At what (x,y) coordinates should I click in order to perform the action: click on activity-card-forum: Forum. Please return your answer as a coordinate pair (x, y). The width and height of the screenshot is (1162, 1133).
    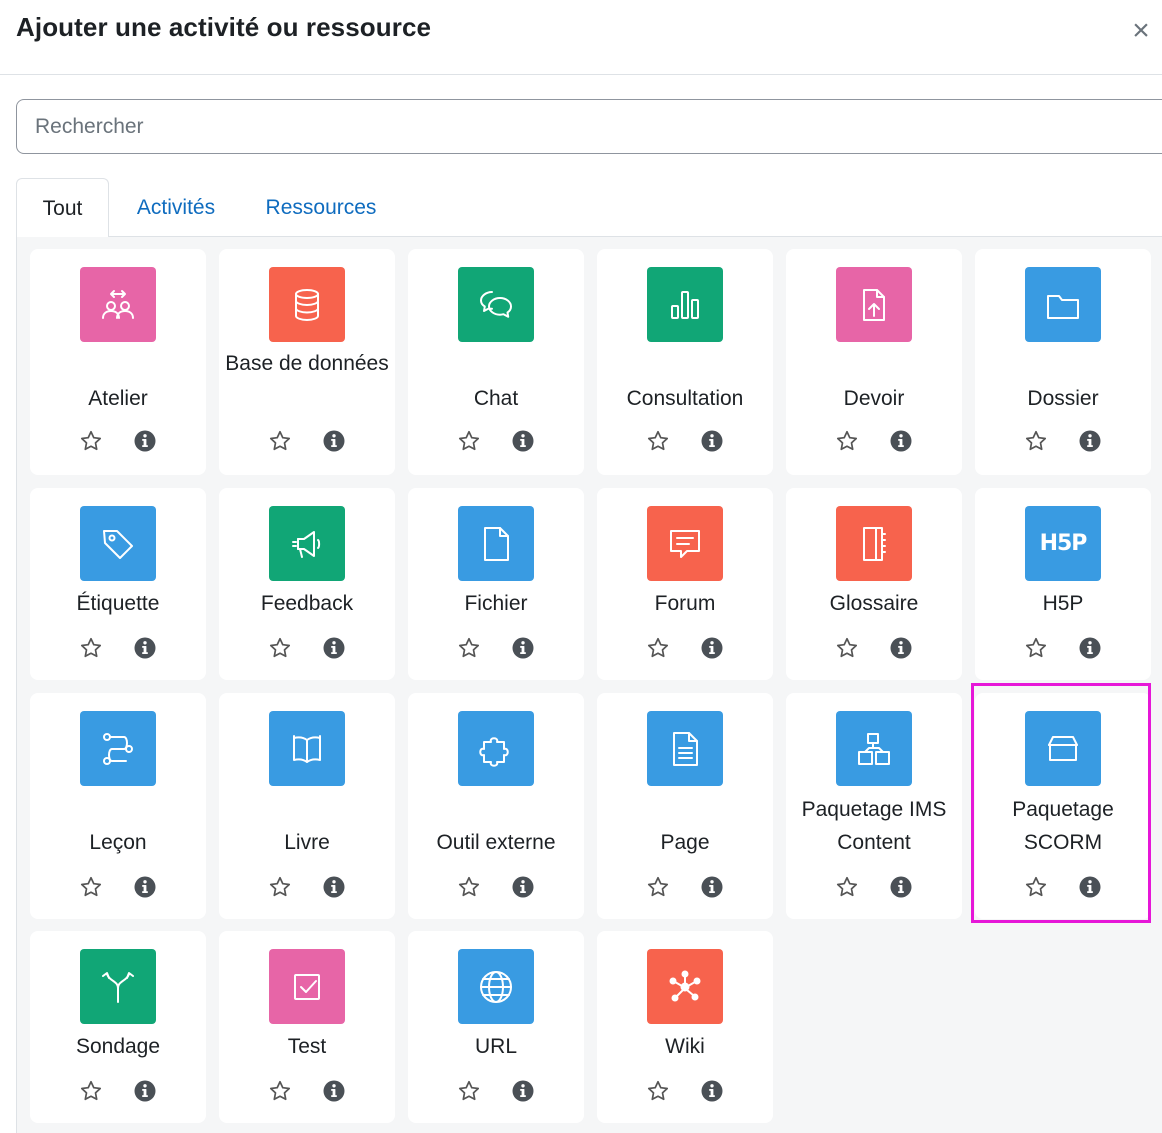
    Looking at the image, I should click on (685, 584).